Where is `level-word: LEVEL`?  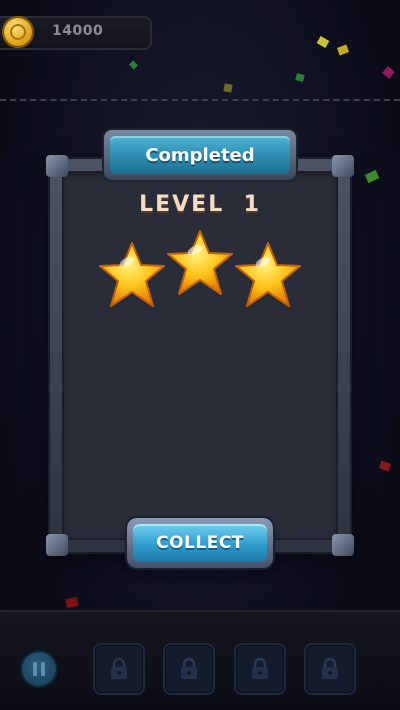
level-word: LEVEL is located at coordinates (182, 204).